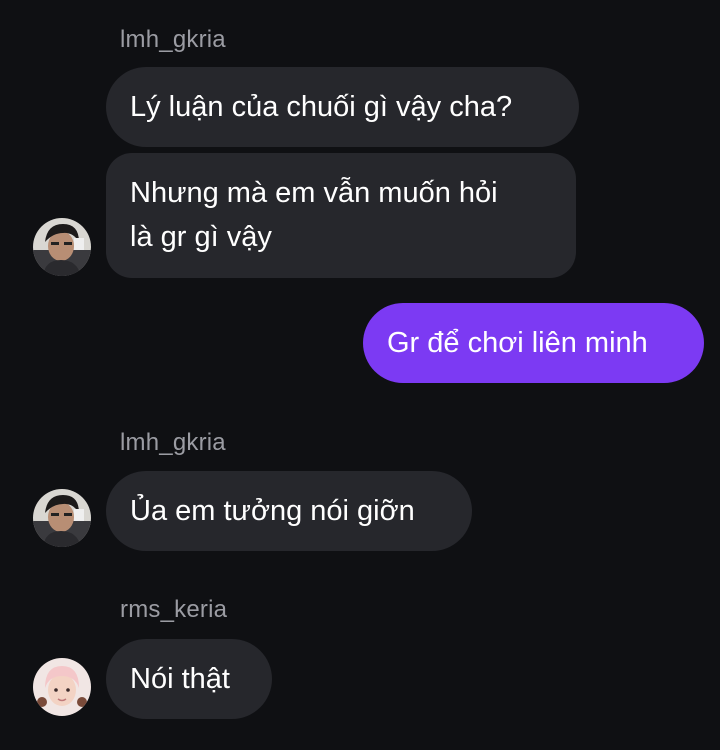 Image resolution: width=720 pixels, height=750 pixels. What do you see at coordinates (517, 343) in the screenshot?
I see `message-text: Gr để chơi liên minh` at bounding box center [517, 343].